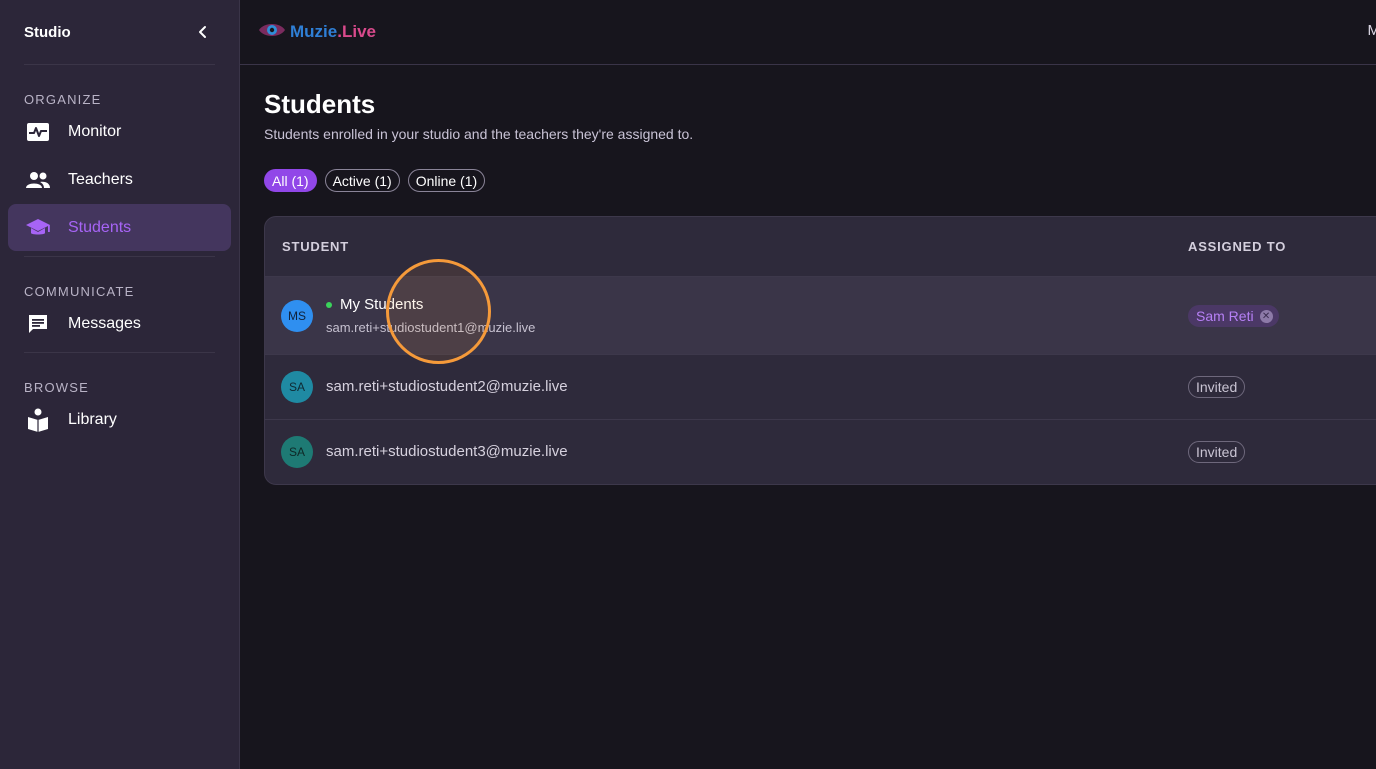  What do you see at coordinates (297, 316) in the screenshot?
I see `avatar: MS` at bounding box center [297, 316].